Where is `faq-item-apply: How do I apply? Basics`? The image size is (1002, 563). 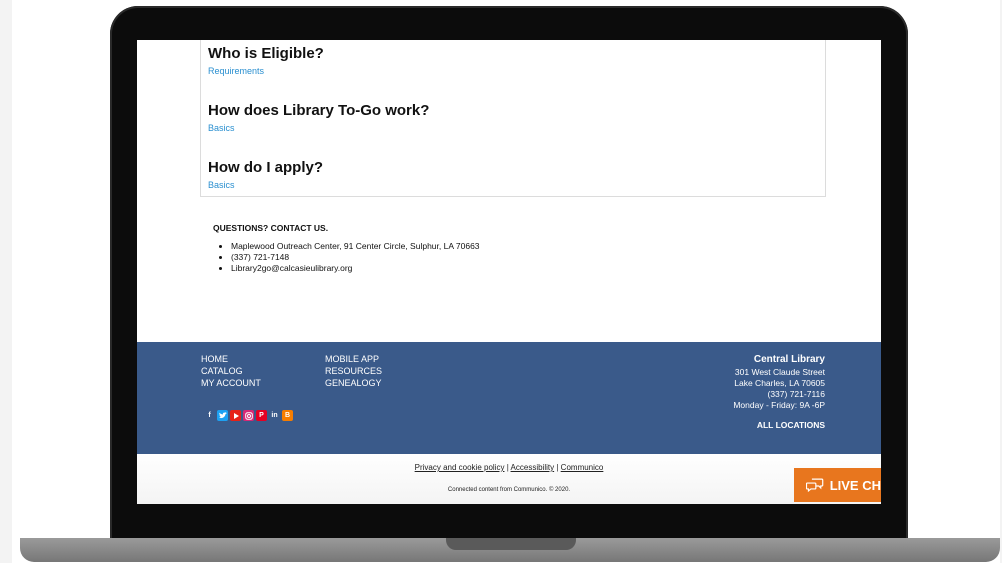
faq-item-apply: How do I apply? Basics is located at coordinates (265, 175).